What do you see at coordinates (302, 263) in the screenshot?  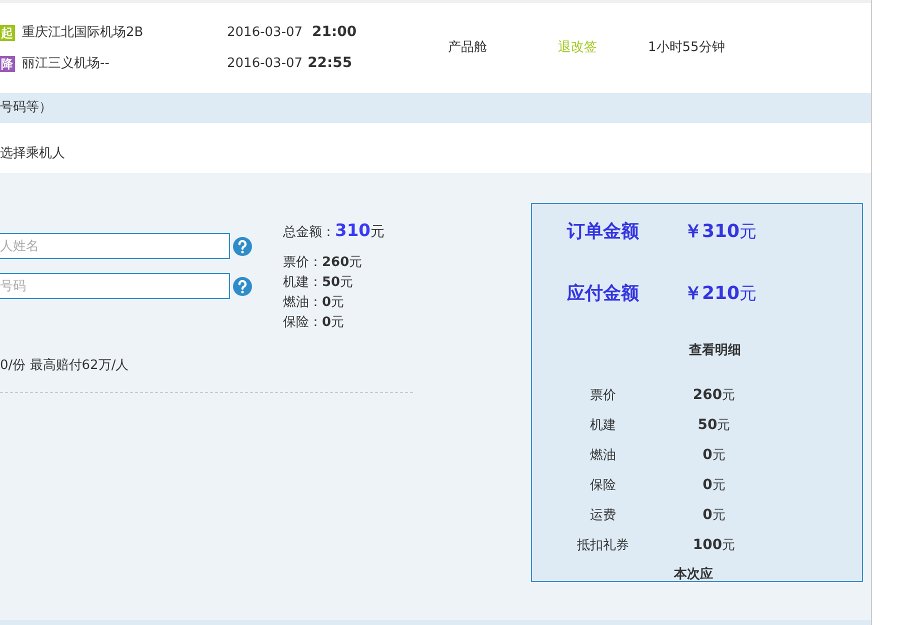 I see `price-label: 票价：` at bounding box center [302, 263].